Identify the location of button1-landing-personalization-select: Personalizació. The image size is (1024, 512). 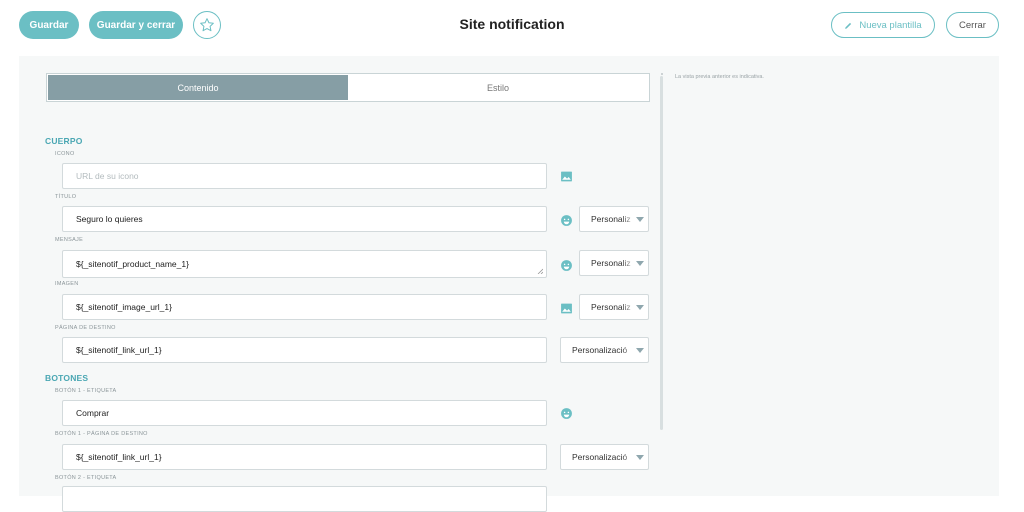
(604, 457).